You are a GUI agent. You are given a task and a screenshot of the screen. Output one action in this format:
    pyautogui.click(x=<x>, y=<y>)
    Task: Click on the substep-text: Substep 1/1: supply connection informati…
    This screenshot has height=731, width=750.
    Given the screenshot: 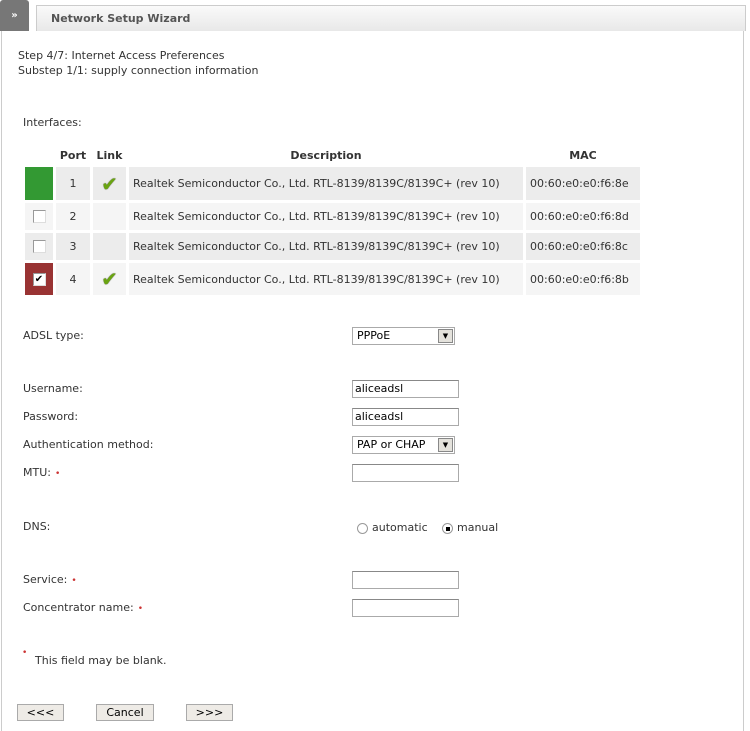 What is the action you would take?
    pyautogui.click(x=138, y=70)
    